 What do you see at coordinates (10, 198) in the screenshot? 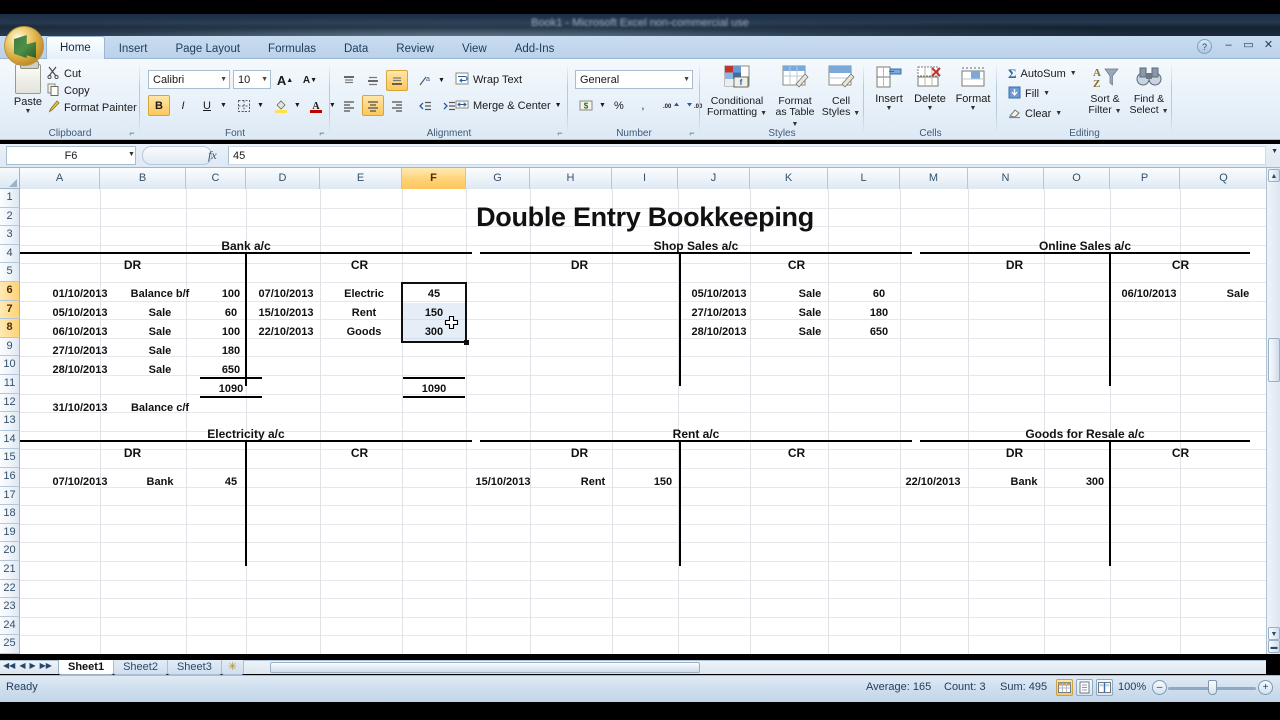
I see `row-header-1: 1` at bounding box center [10, 198].